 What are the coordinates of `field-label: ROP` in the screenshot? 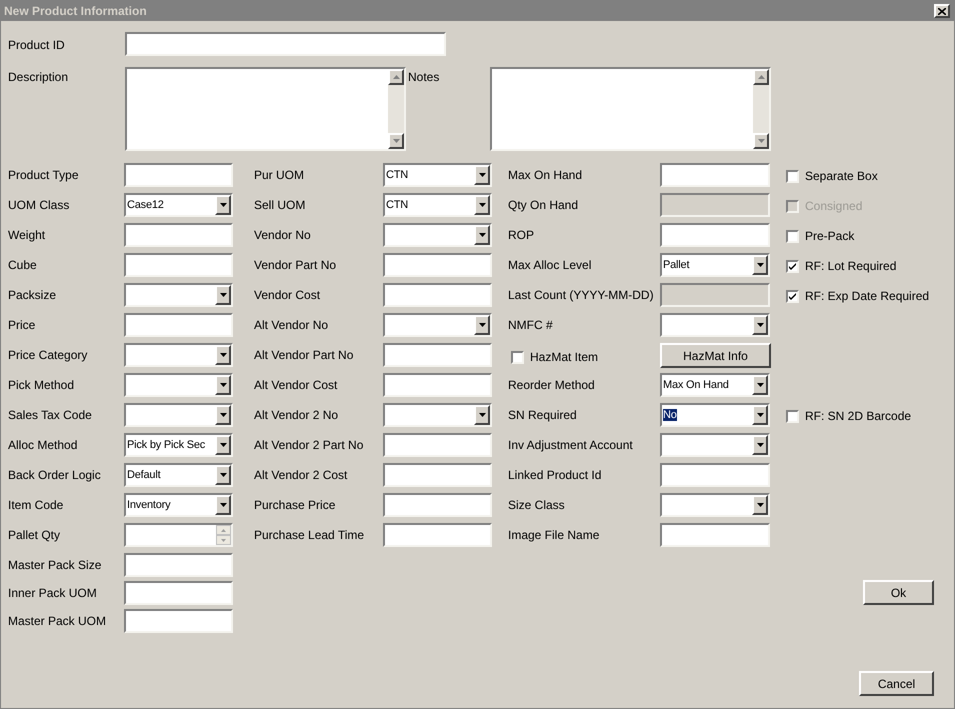 It's located at (521, 234).